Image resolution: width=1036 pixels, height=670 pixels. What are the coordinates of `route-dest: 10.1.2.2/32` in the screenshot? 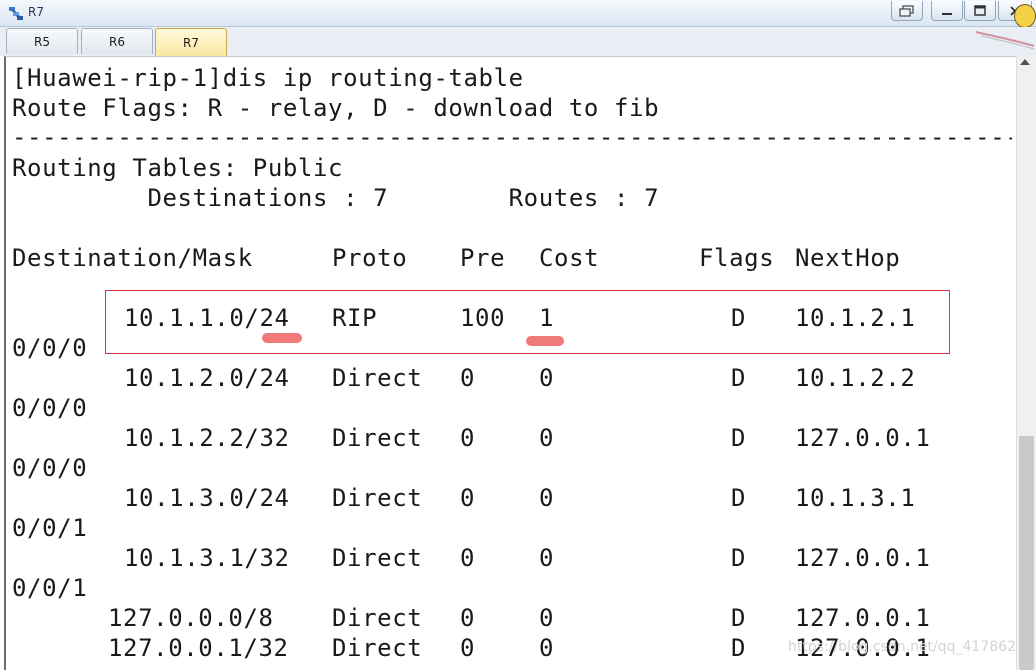 It's located at (207, 438).